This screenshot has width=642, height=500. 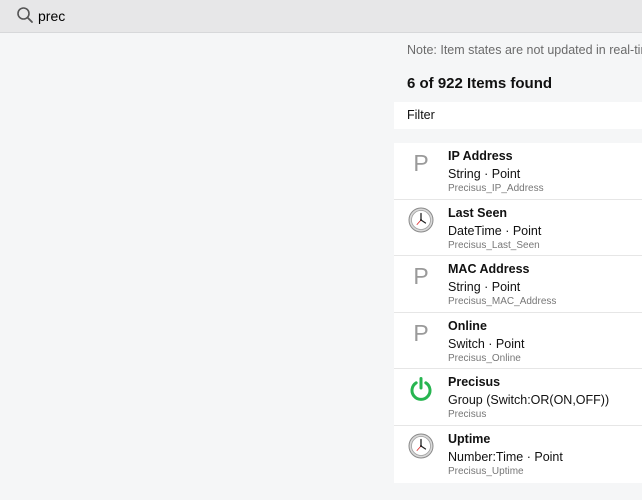 I want to click on item-label: MAC Address, so click(x=489, y=269).